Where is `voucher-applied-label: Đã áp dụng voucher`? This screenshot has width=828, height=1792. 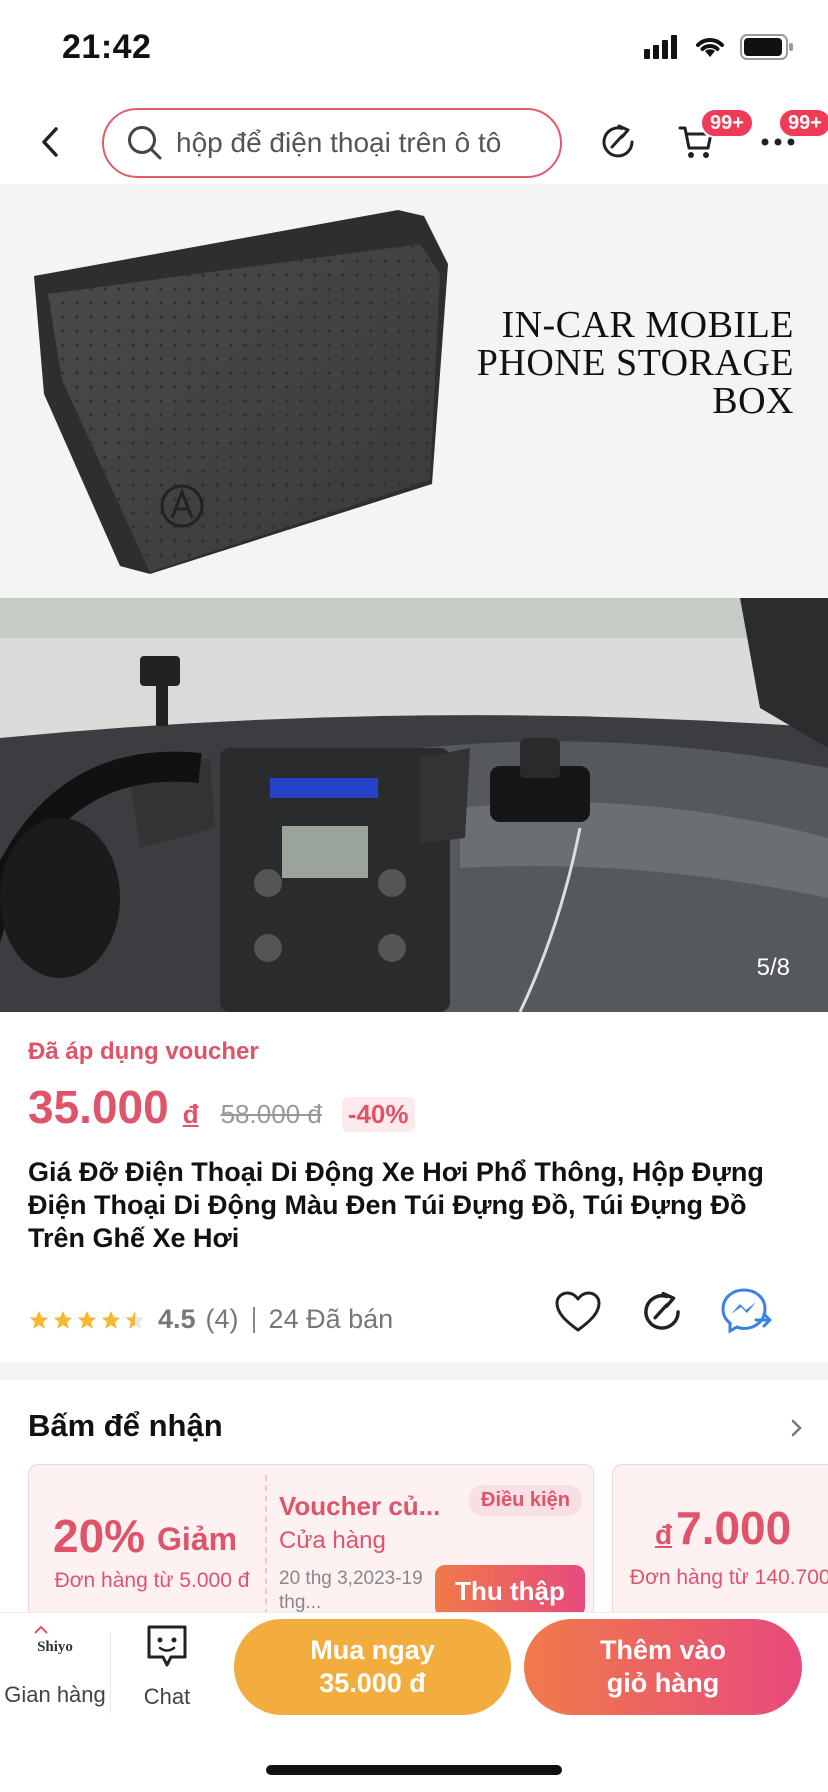 voucher-applied-label: Đã áp dụng voucher is located at coordinates (143, 1051).